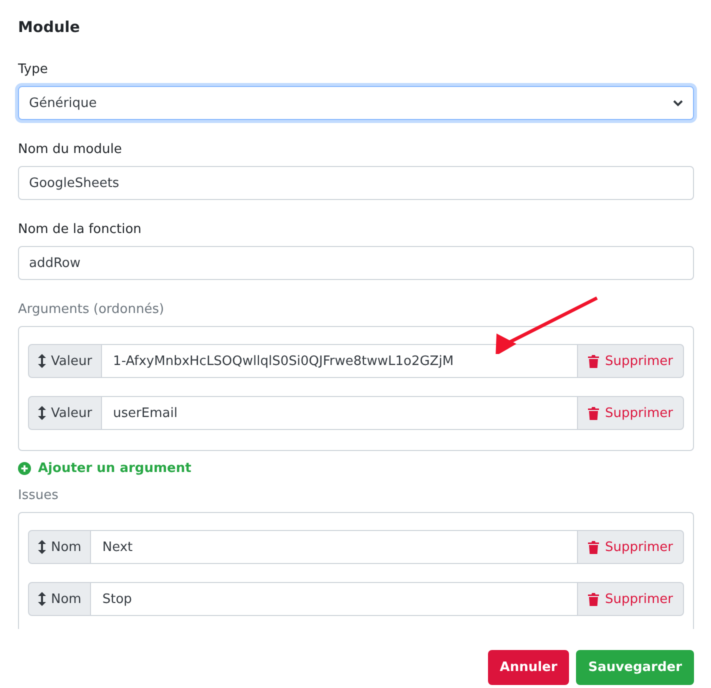  Describe the element at coordinates (678, 103) in the screenshot. I see `chevron-down-icon` at that location.